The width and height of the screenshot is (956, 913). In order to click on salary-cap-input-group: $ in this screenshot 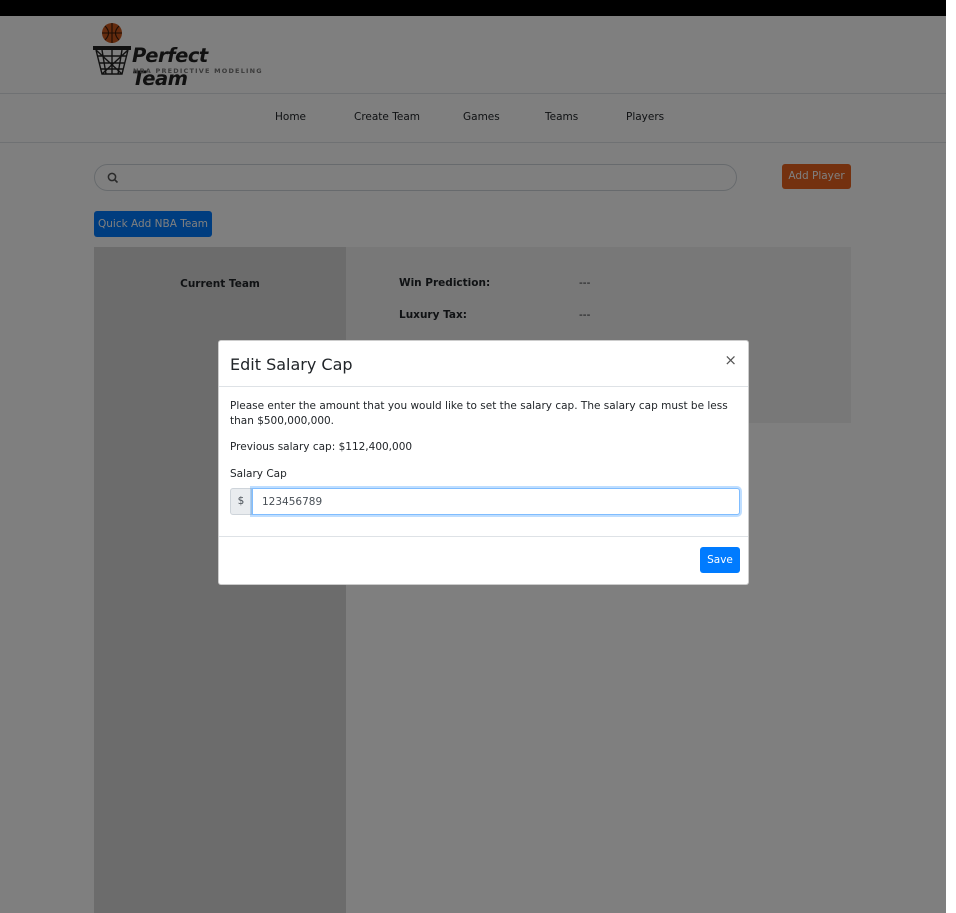, I will do `click(485, 501)`.